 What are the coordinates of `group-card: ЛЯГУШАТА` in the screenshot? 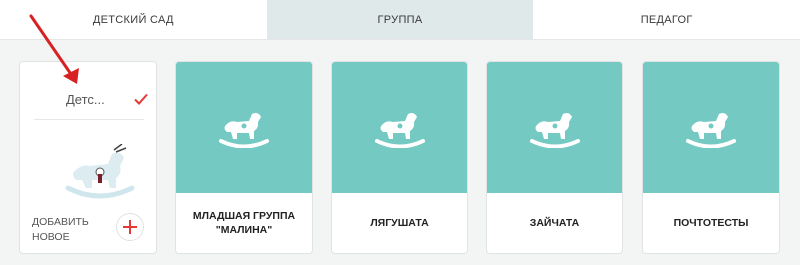 It's located at (399, 157).